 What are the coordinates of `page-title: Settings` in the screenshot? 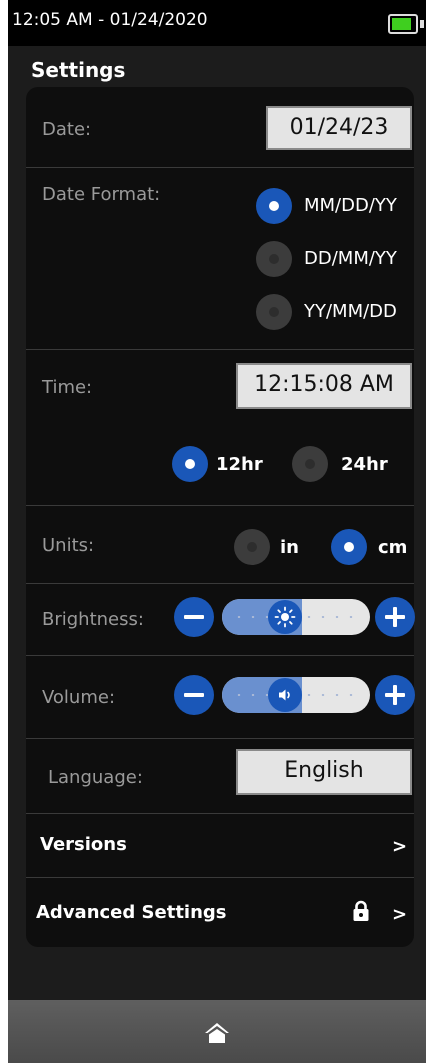 It's located at (78, 70).